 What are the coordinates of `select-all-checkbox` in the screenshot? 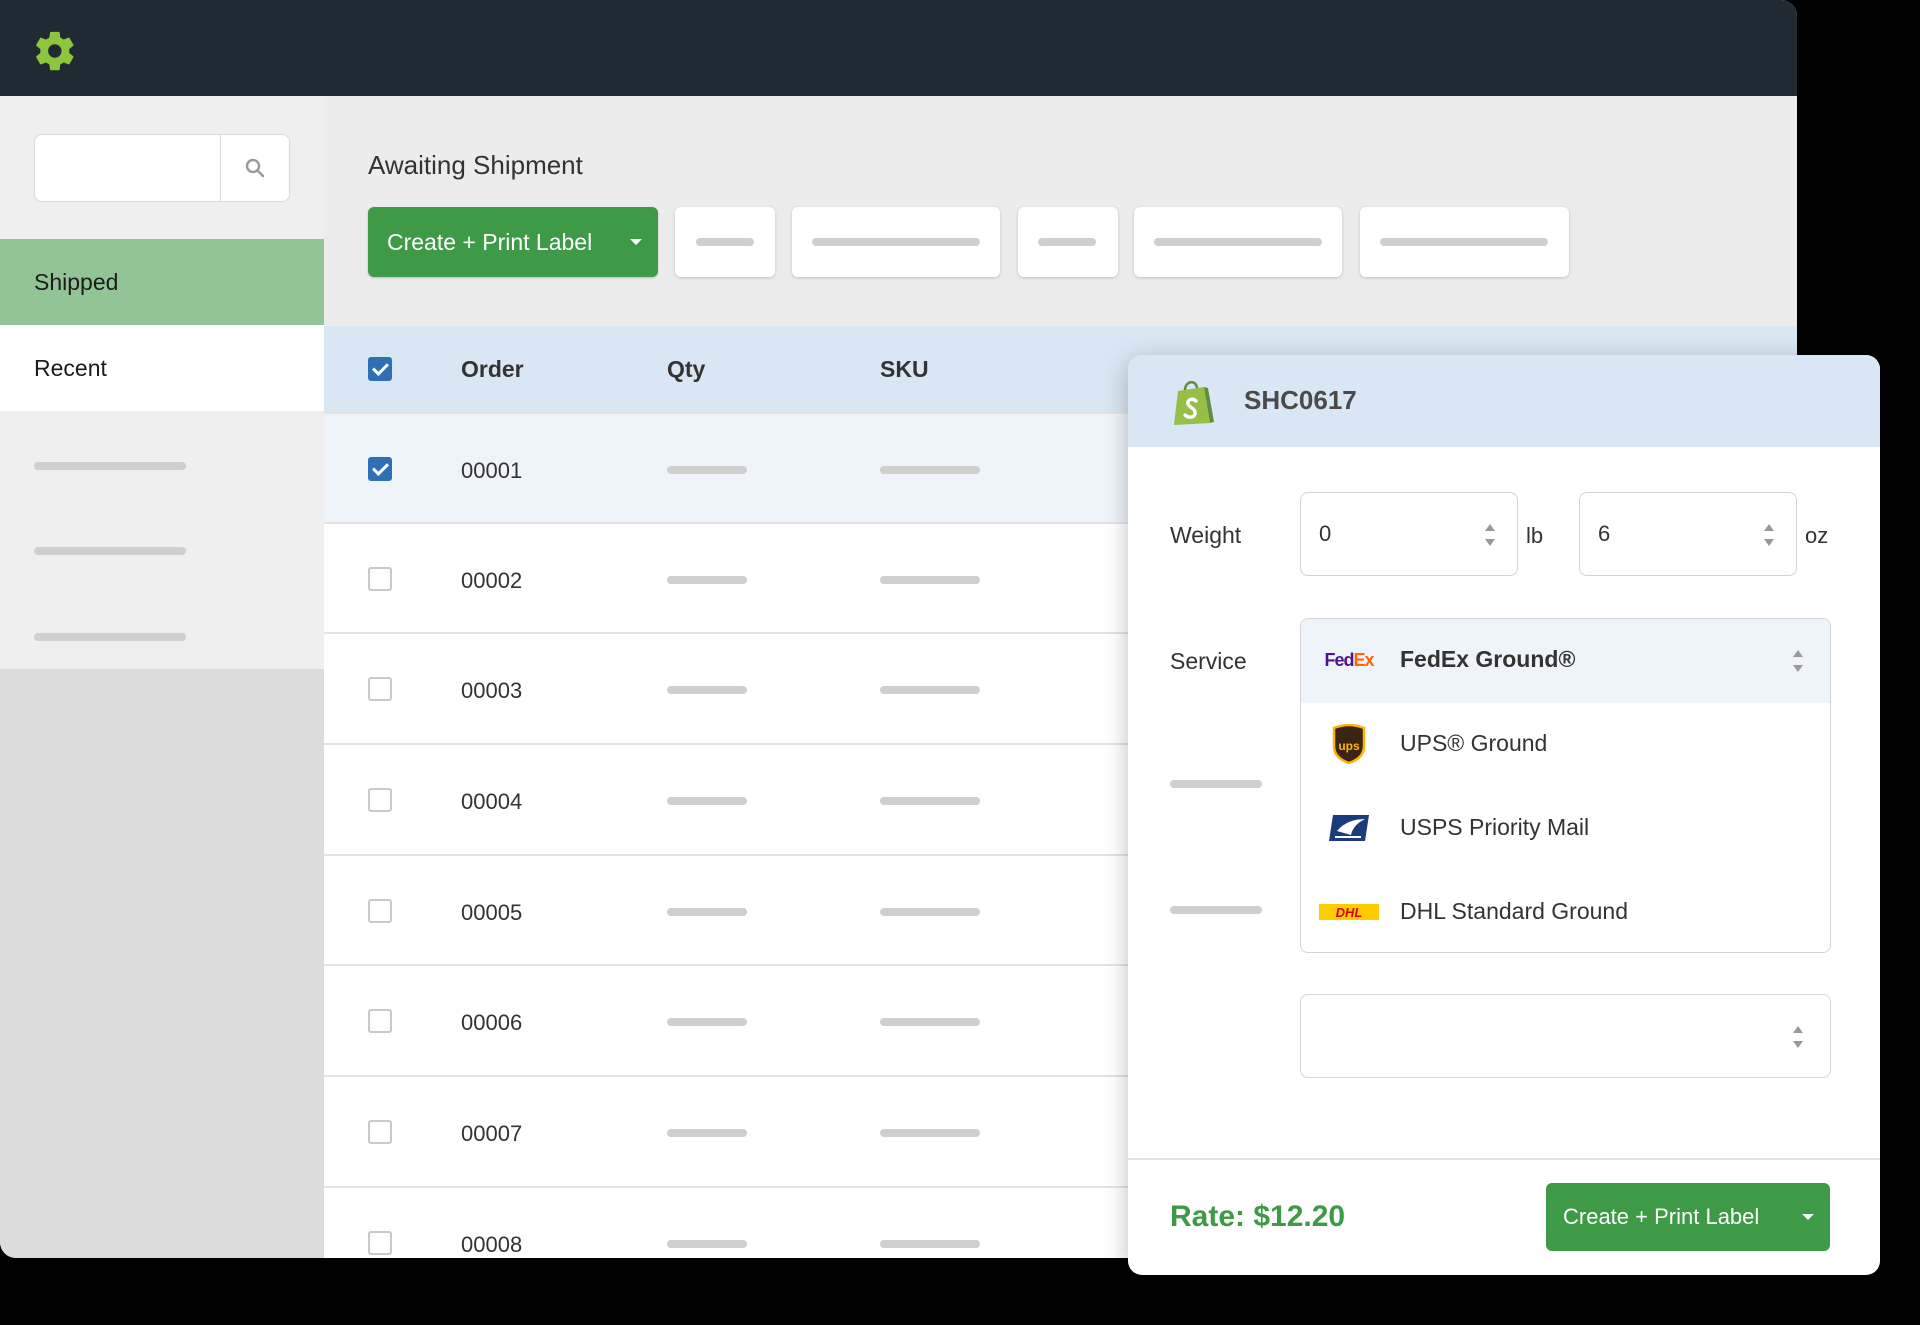 It's located at (380, 369).